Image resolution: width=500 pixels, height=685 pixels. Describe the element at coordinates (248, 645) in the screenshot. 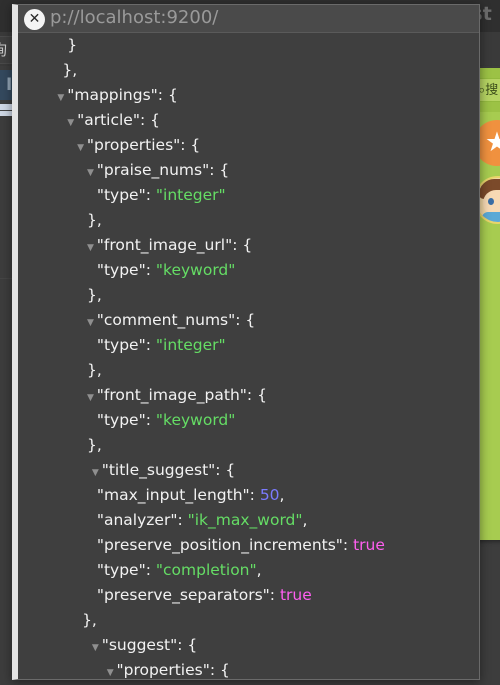

I see `json-line: ▼ "suggest": {` at that location.